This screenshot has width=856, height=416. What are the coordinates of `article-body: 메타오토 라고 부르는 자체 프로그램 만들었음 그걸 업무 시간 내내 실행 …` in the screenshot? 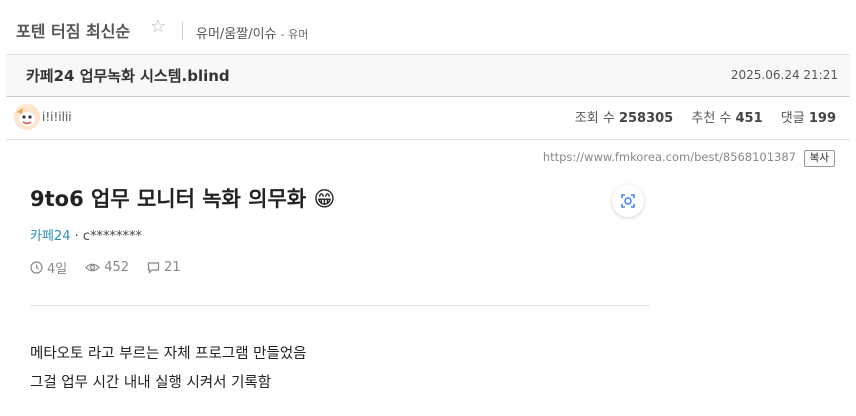 It's located at (168, 369).